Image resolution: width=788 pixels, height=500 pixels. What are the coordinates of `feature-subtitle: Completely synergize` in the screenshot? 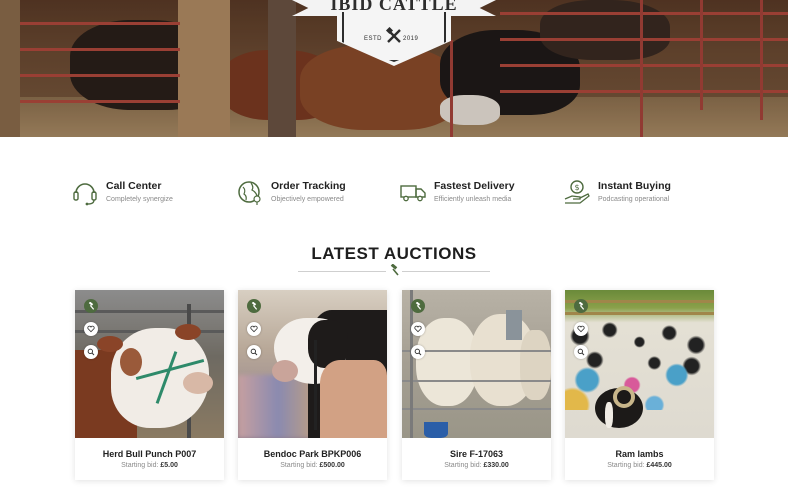 It's located at (139, 199).